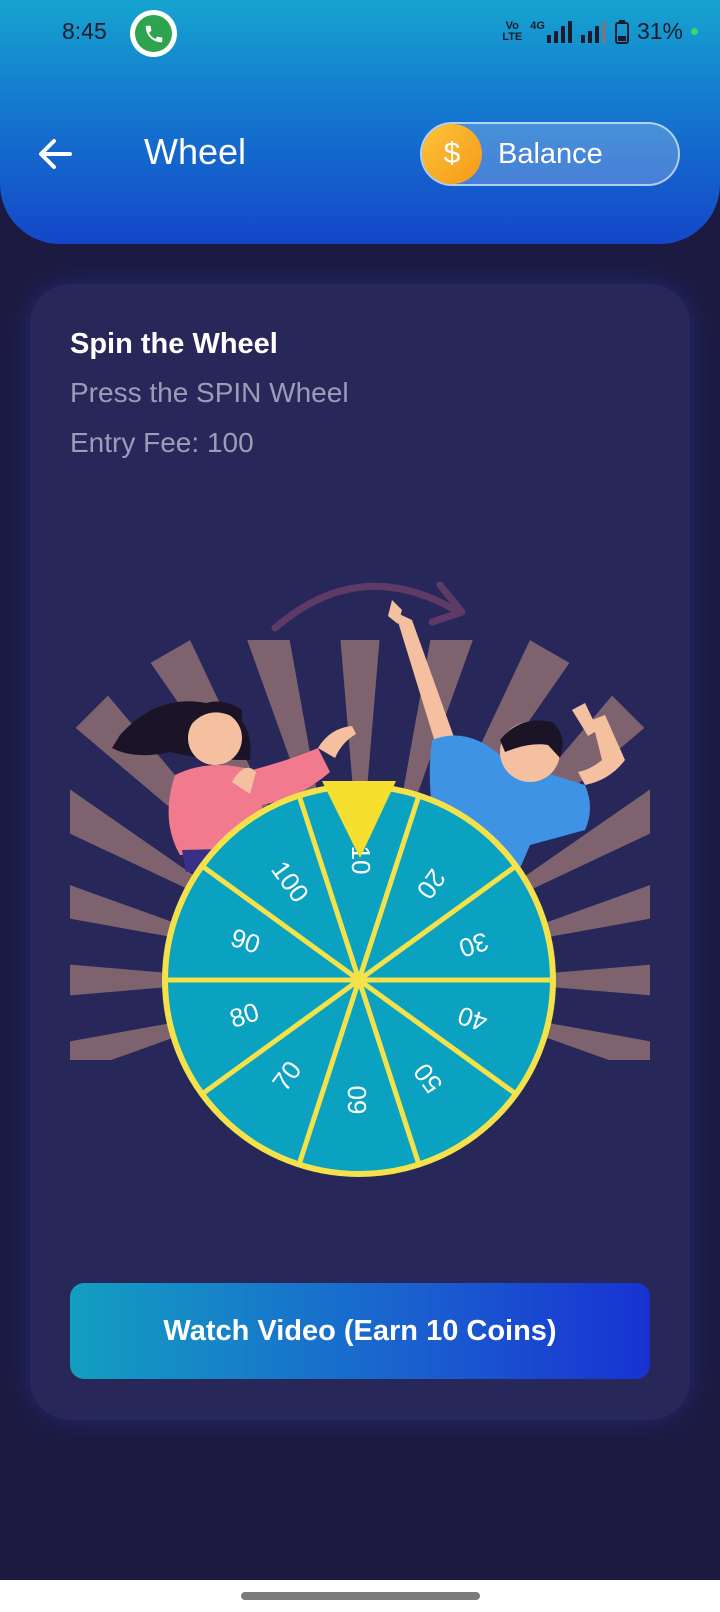 This screenshot has width=720, height=1612. Describe the element at coordinates (368, 606) in the screenshot. I see `curved-arrow-icon` at that location.